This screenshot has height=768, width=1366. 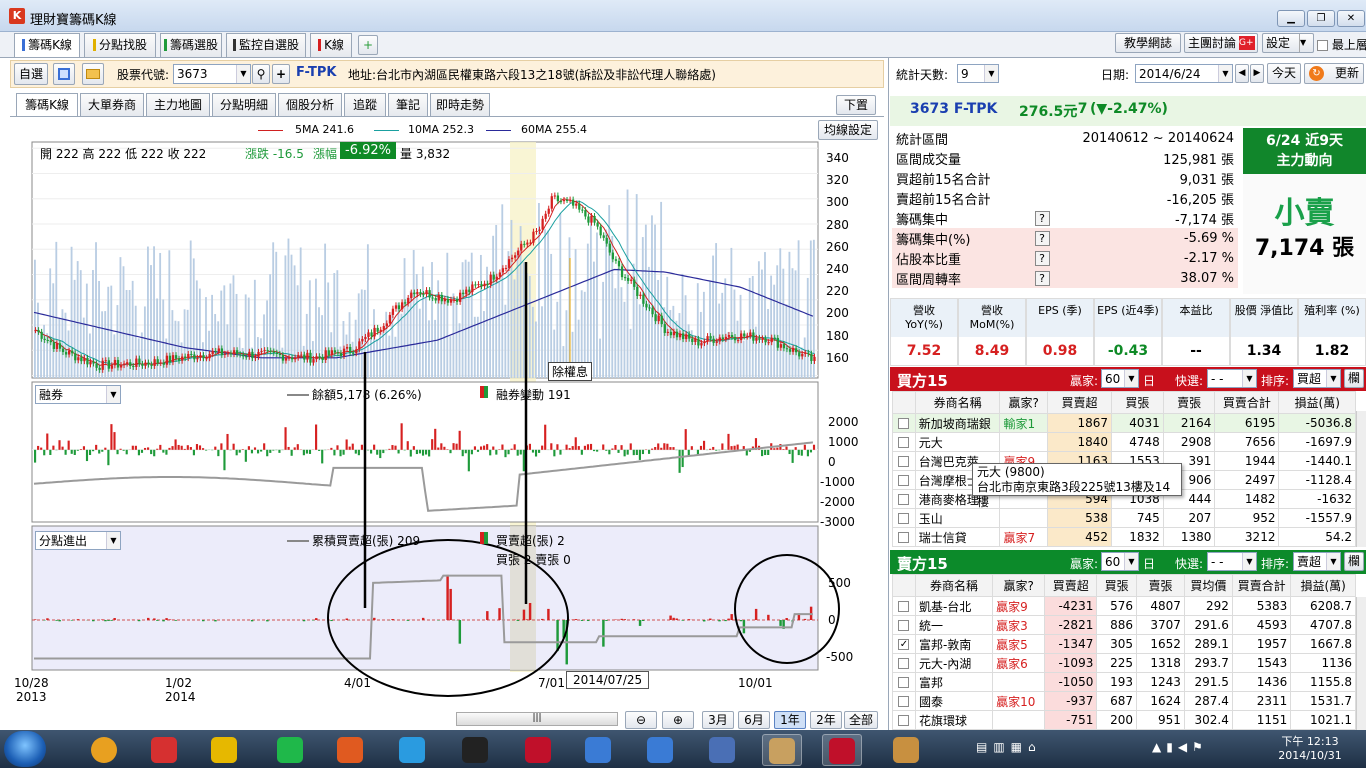 What do you see at coordinates (904, 644) in the screenshot?
I see `checkbox-icon: ✓` at bounding box center [904, 644].